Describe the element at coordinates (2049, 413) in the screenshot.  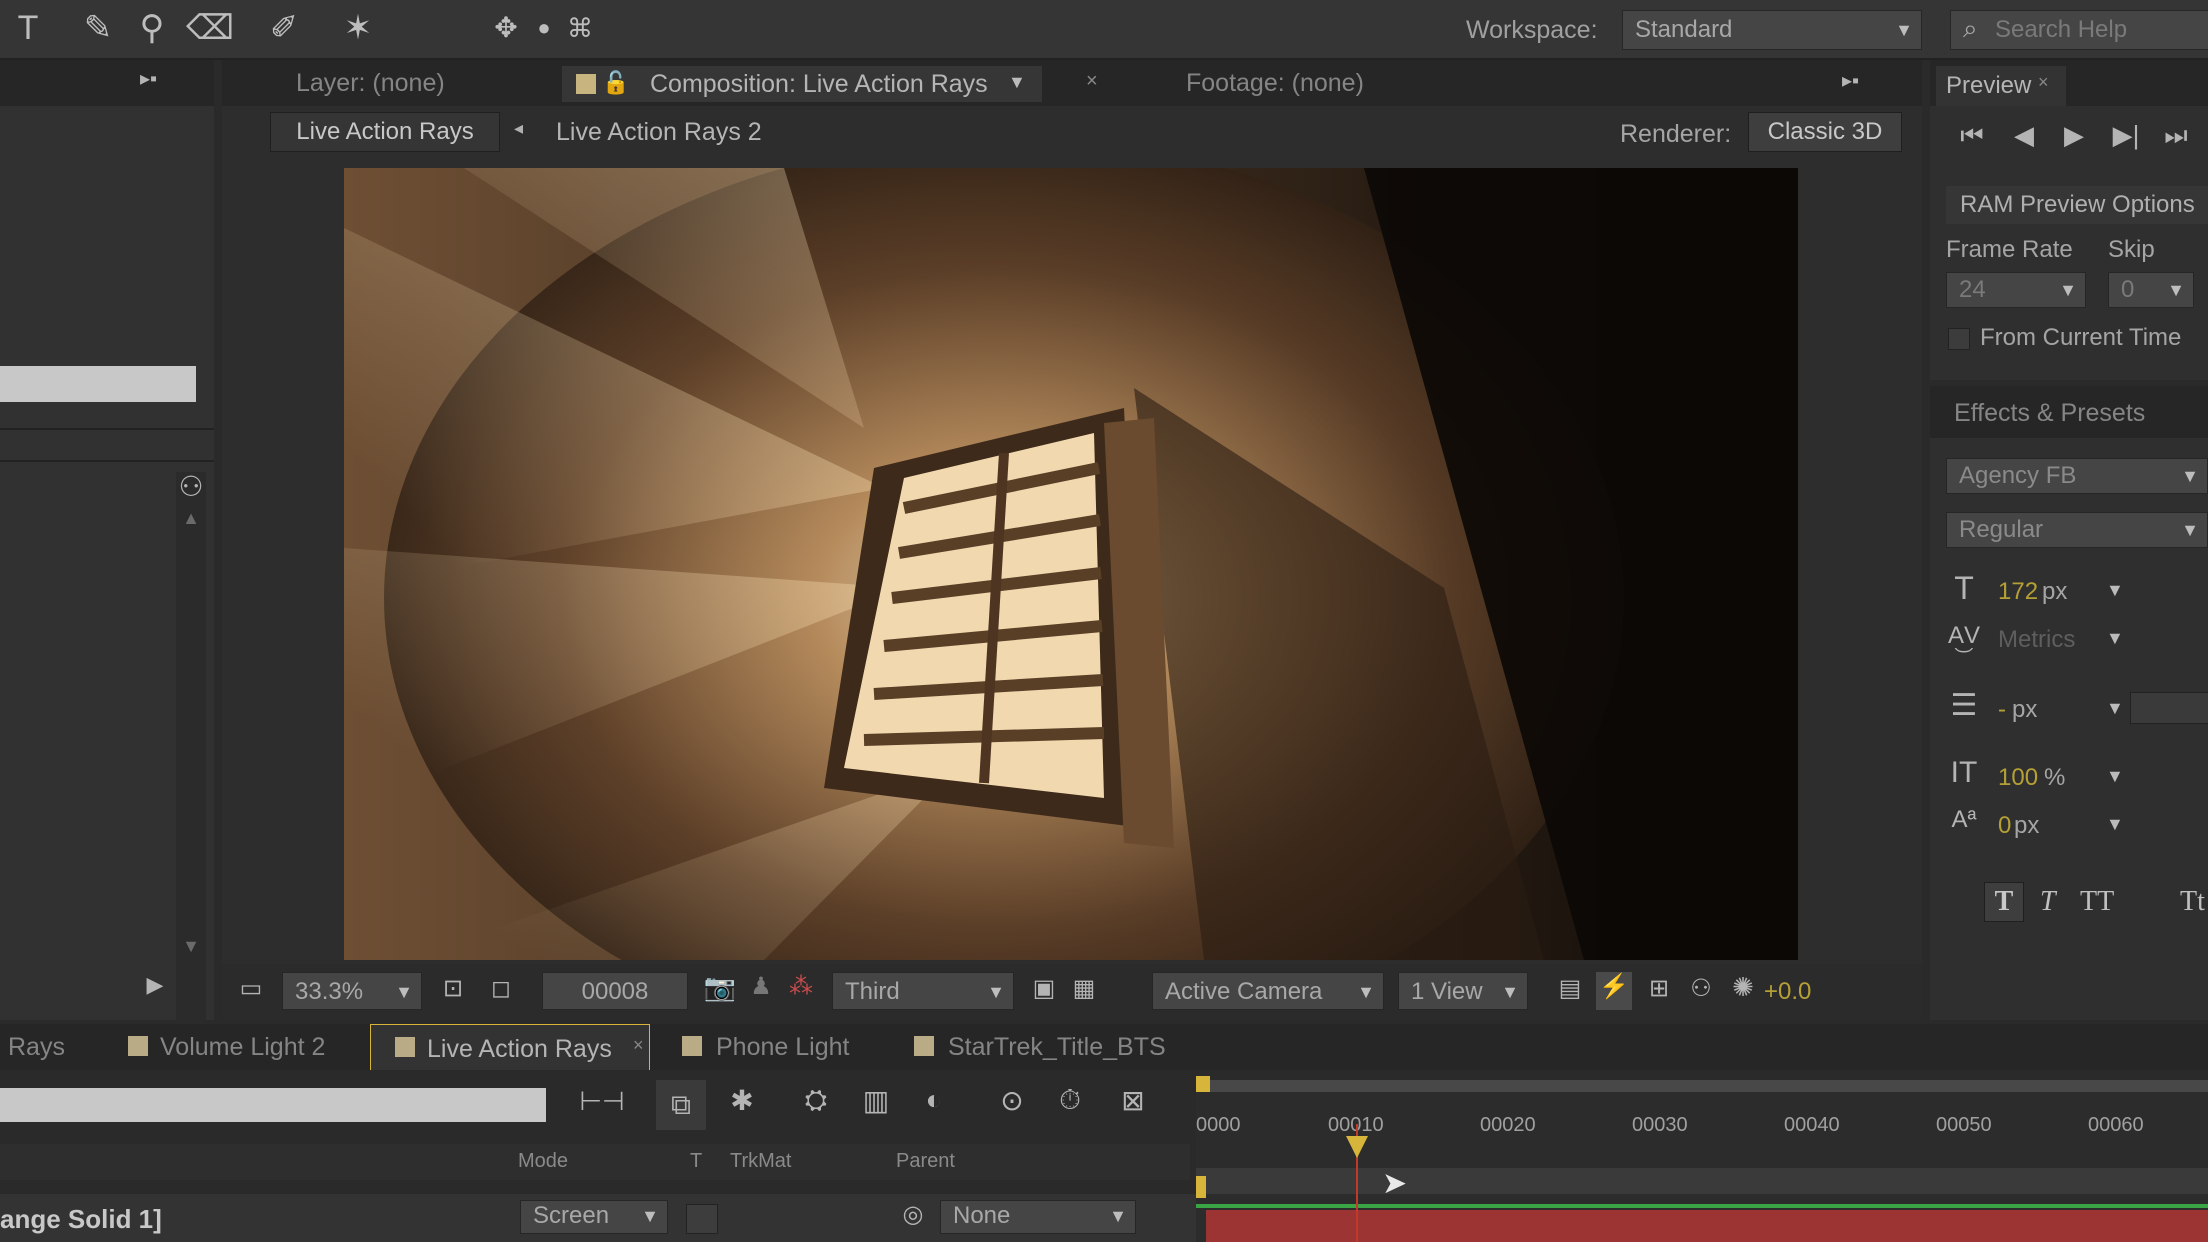
I see `tab-effects-presets: Effects & Presets` at that location.